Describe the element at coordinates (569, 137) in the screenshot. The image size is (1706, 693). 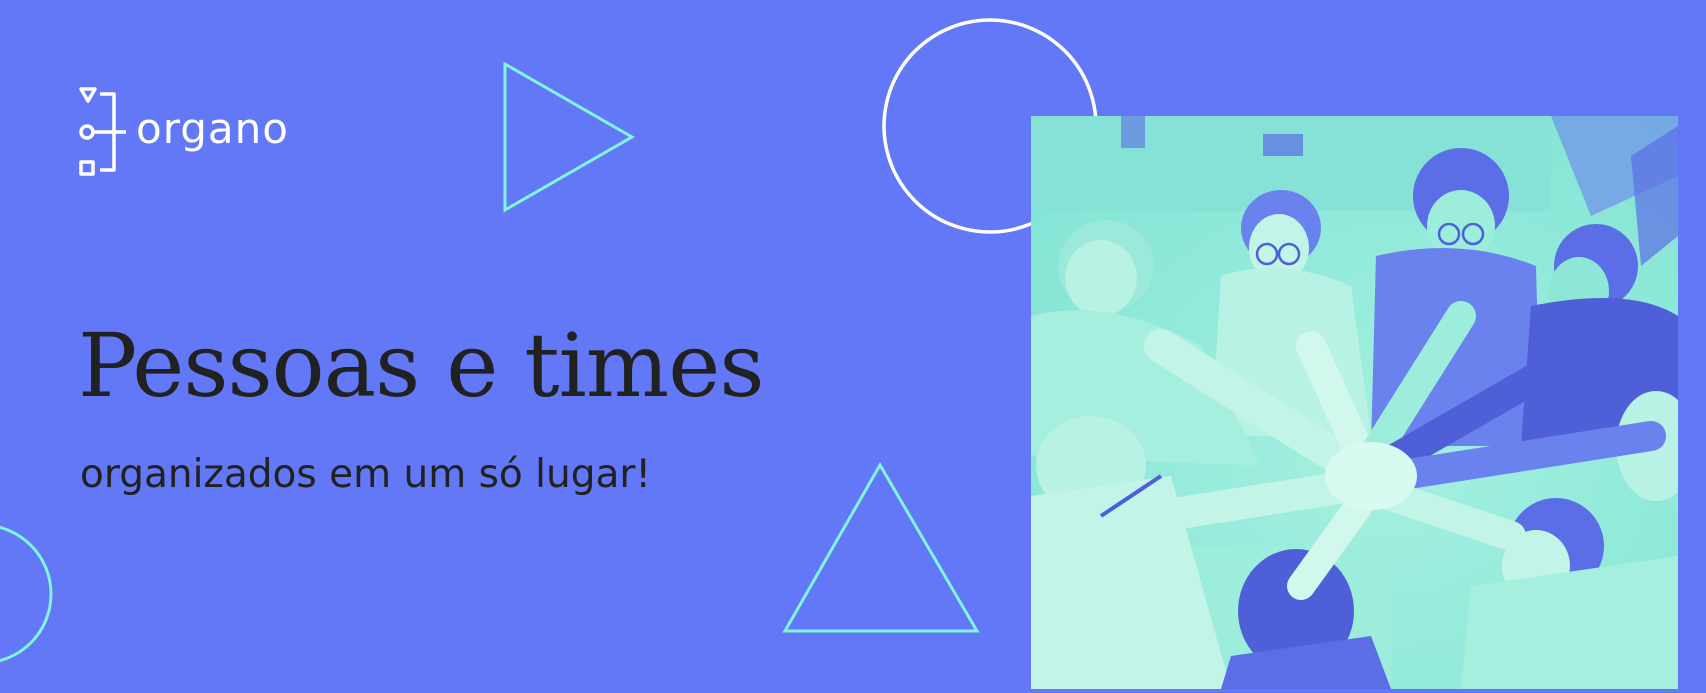
I see `triangle-right-outline-icon` at that location.